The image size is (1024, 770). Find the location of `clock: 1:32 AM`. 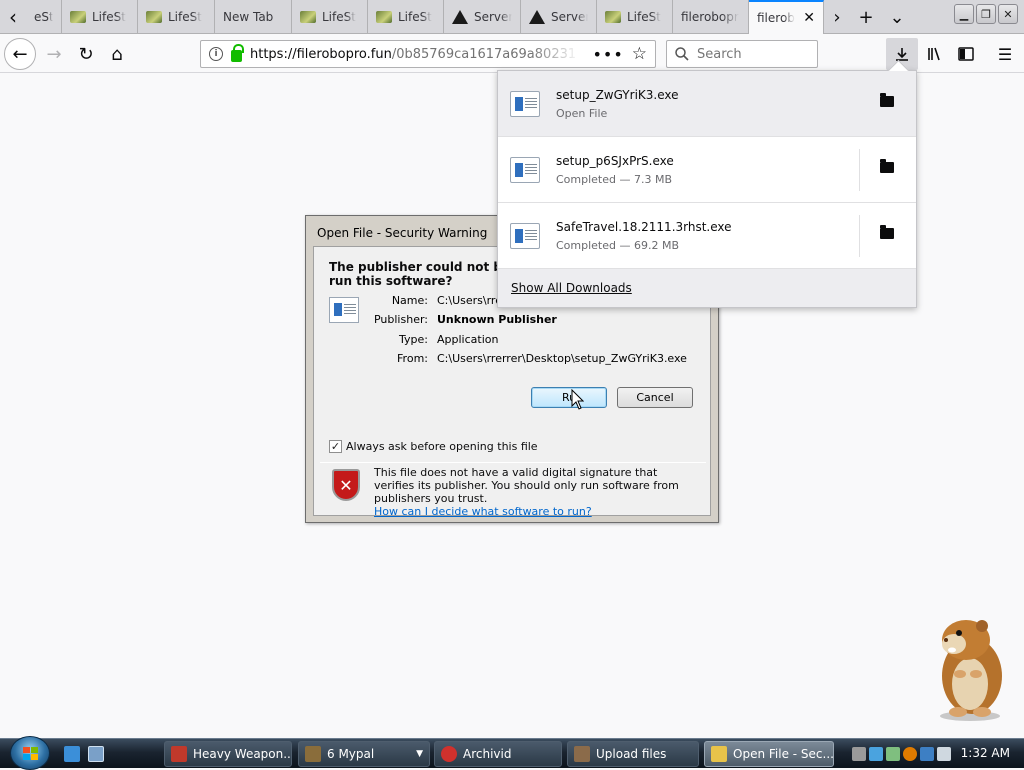

clock: 1:32 AM is located at coordinates (985, 753).